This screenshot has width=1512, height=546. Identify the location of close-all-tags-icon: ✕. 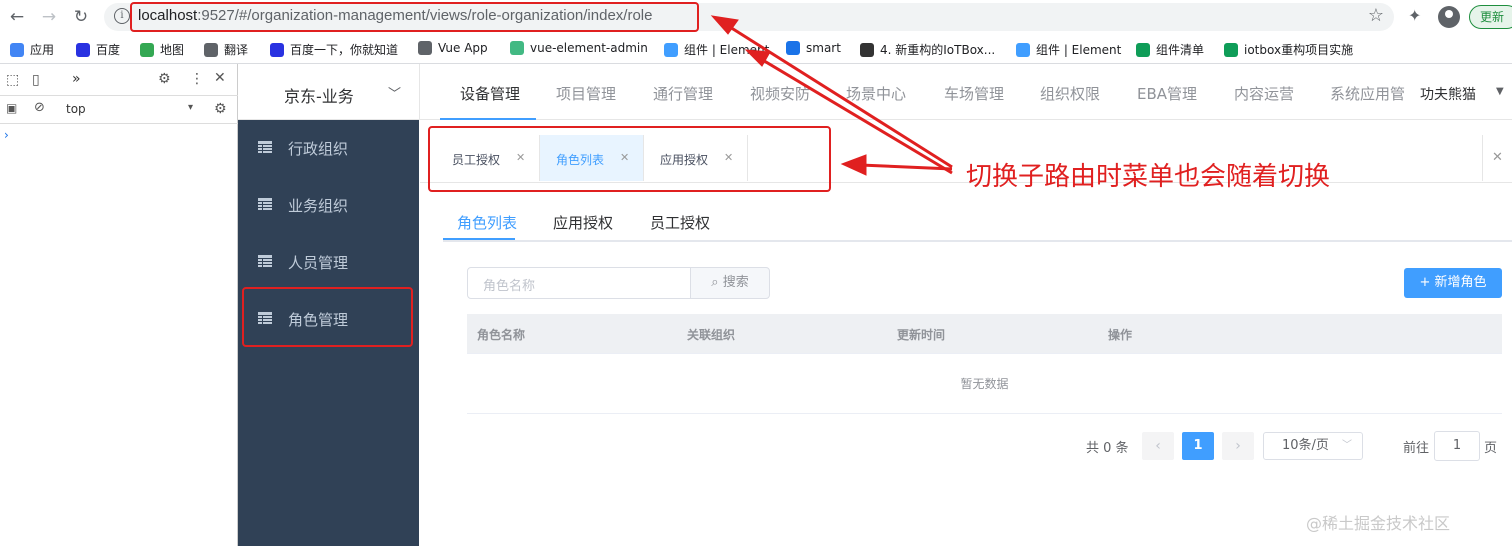
(1497, 158).